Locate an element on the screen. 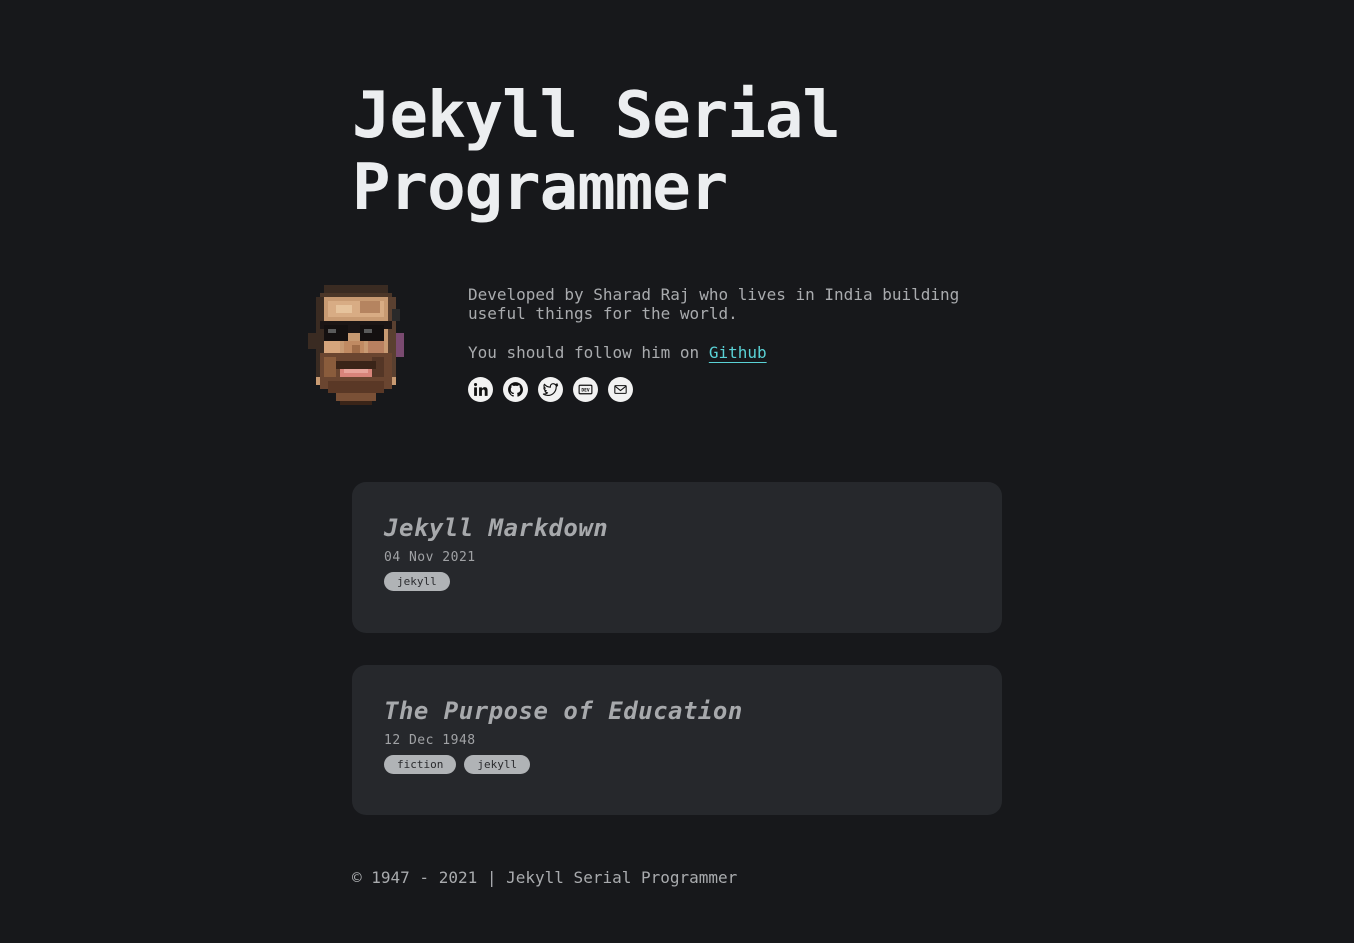 The width and height of the screenshot is (1354, 943). dev-icon: DEV is located at coordinates (585, 389).